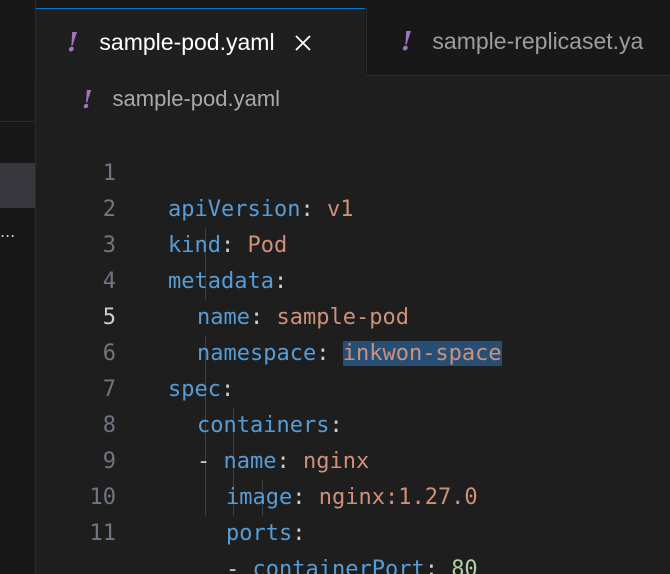  I want to click on tab-sample-pod: ! sample-pod.yaml, so click(200, 42).